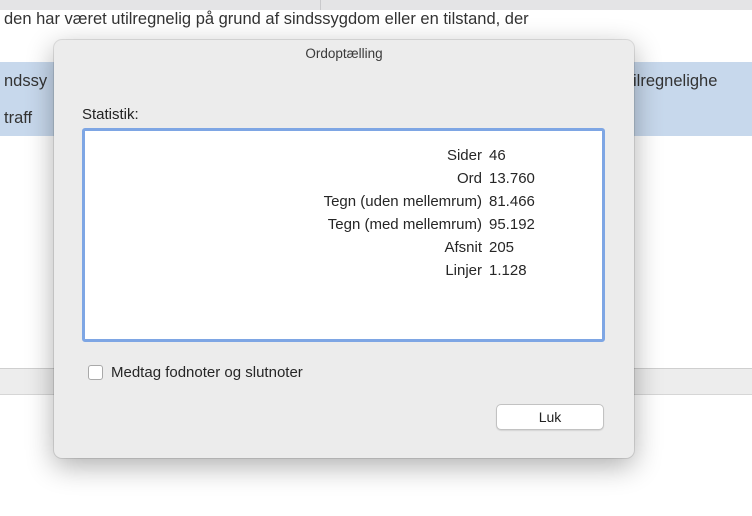 Image resolution: width=752 pixels, height=516 pixels. What do you see at coordinates (160, 5) in the screenshot?
I see `toolbar-segment` at bounding box center [160, 5].